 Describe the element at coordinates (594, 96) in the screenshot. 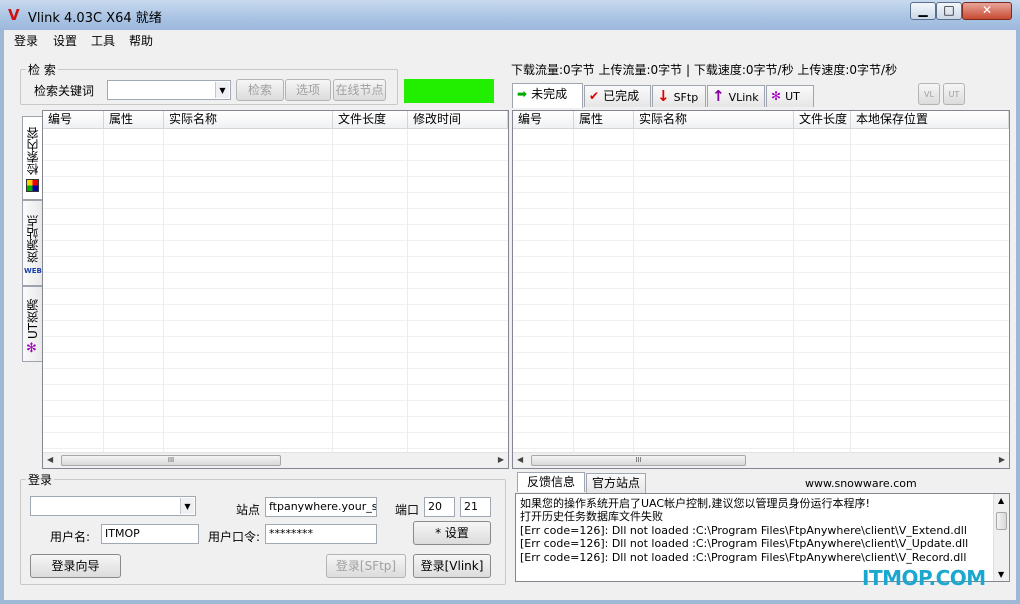

I see `check-icon: ✔` at that location.